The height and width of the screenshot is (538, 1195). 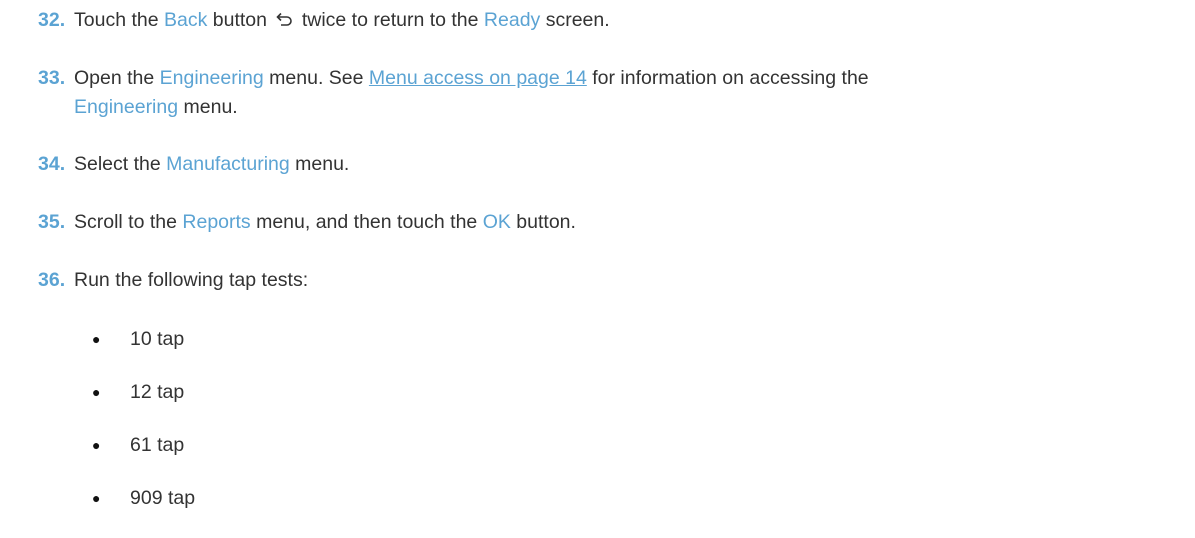 I want to click on step-text-segment: button., so click(x=543, y=222).